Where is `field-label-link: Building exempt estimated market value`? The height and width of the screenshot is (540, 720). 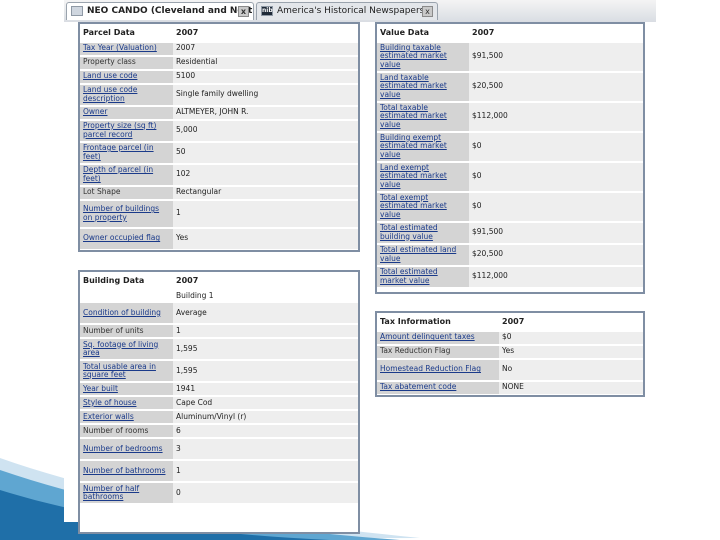 field-label-link: Building exempt estimated market value is located at coordinates (423, 146).